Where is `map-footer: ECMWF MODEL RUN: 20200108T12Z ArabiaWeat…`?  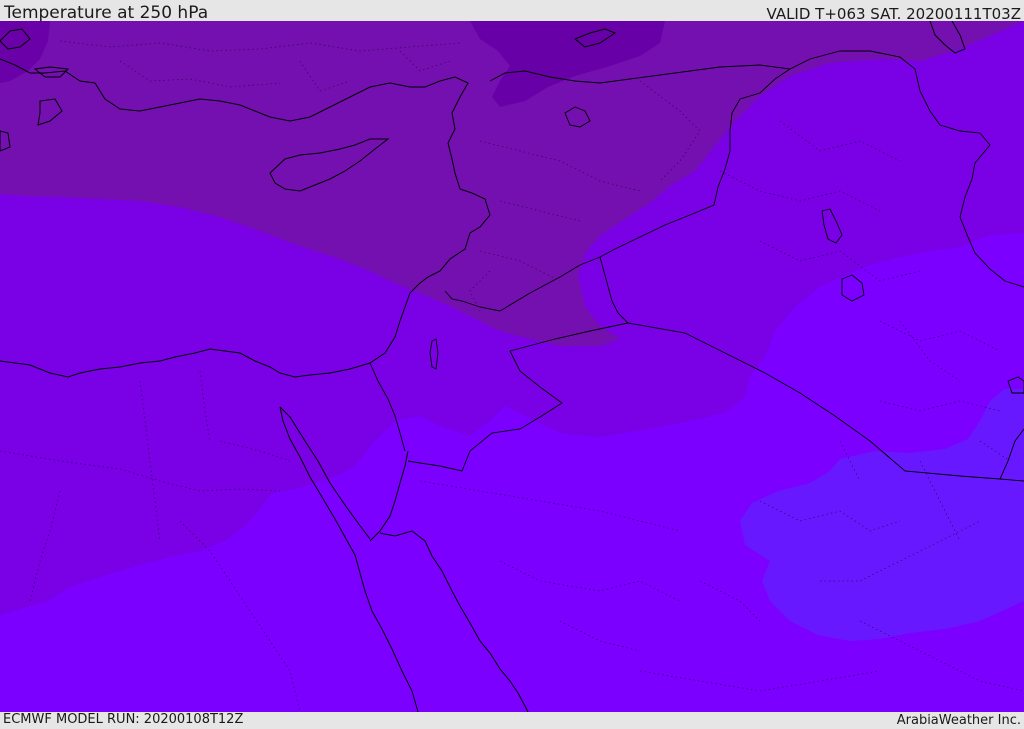 map-footer: ECMWF MODEL RUN: 20200108T12Z ArabiaWeat… is located at coordinates (512, 720).